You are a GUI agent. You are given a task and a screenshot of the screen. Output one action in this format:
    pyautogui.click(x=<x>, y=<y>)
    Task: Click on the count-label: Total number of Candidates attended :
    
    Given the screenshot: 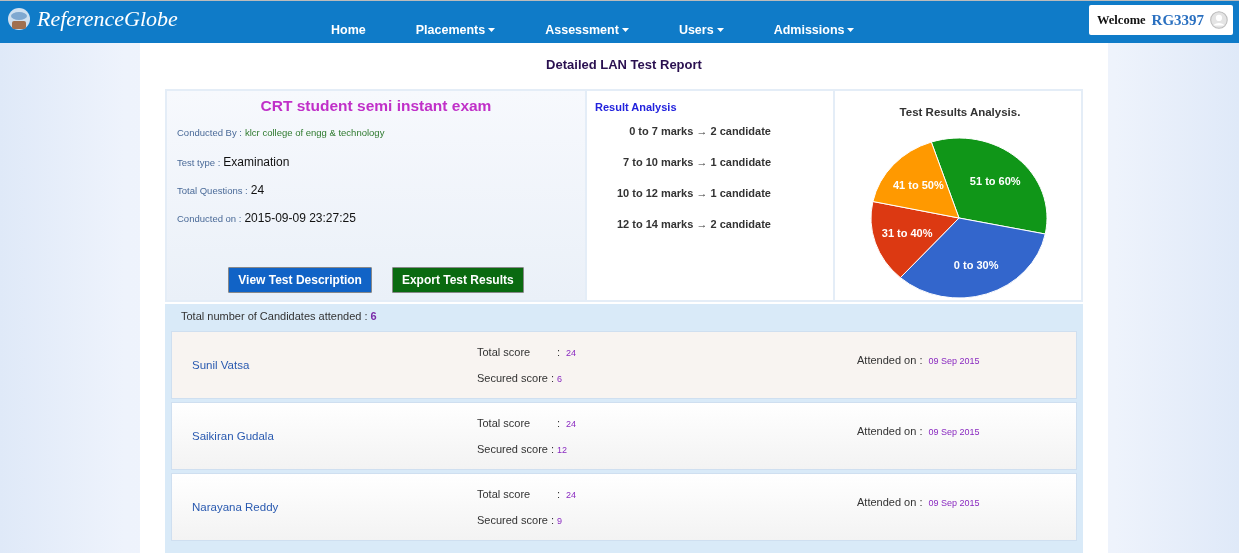 What is the action you would take?
    pyautogui.click(x=274, y=316)
    